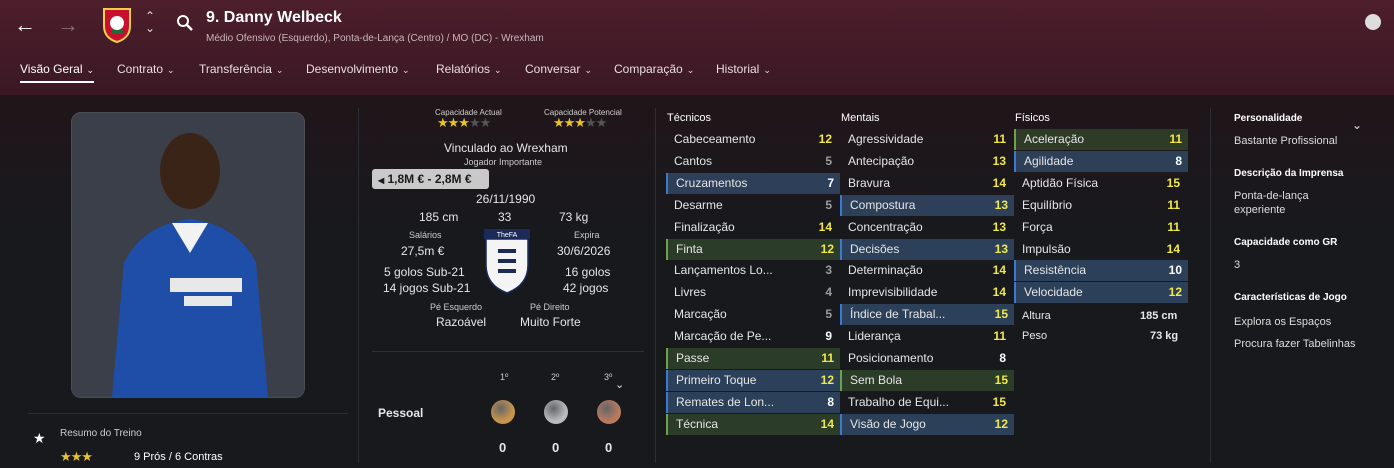  Describe the element at coordinates (753, 402) in the screenshot. I see `attribute-row: Remates de Lon... 8` at that location.